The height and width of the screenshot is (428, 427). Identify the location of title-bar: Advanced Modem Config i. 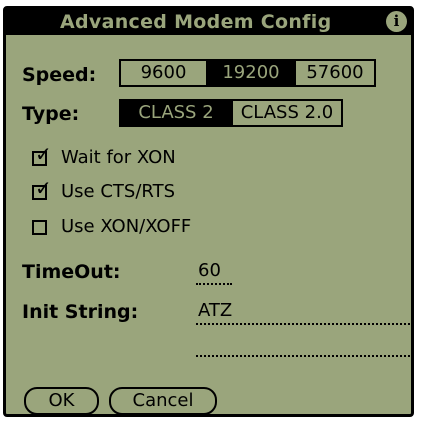
(208, 22).